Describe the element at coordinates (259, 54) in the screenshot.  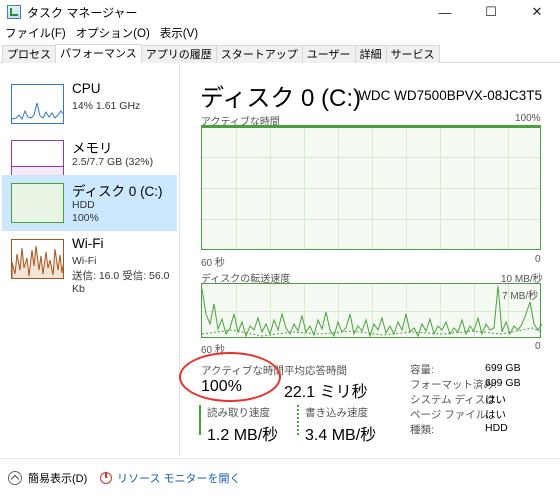
I see `tab-startup: スタートアップ` at that location.